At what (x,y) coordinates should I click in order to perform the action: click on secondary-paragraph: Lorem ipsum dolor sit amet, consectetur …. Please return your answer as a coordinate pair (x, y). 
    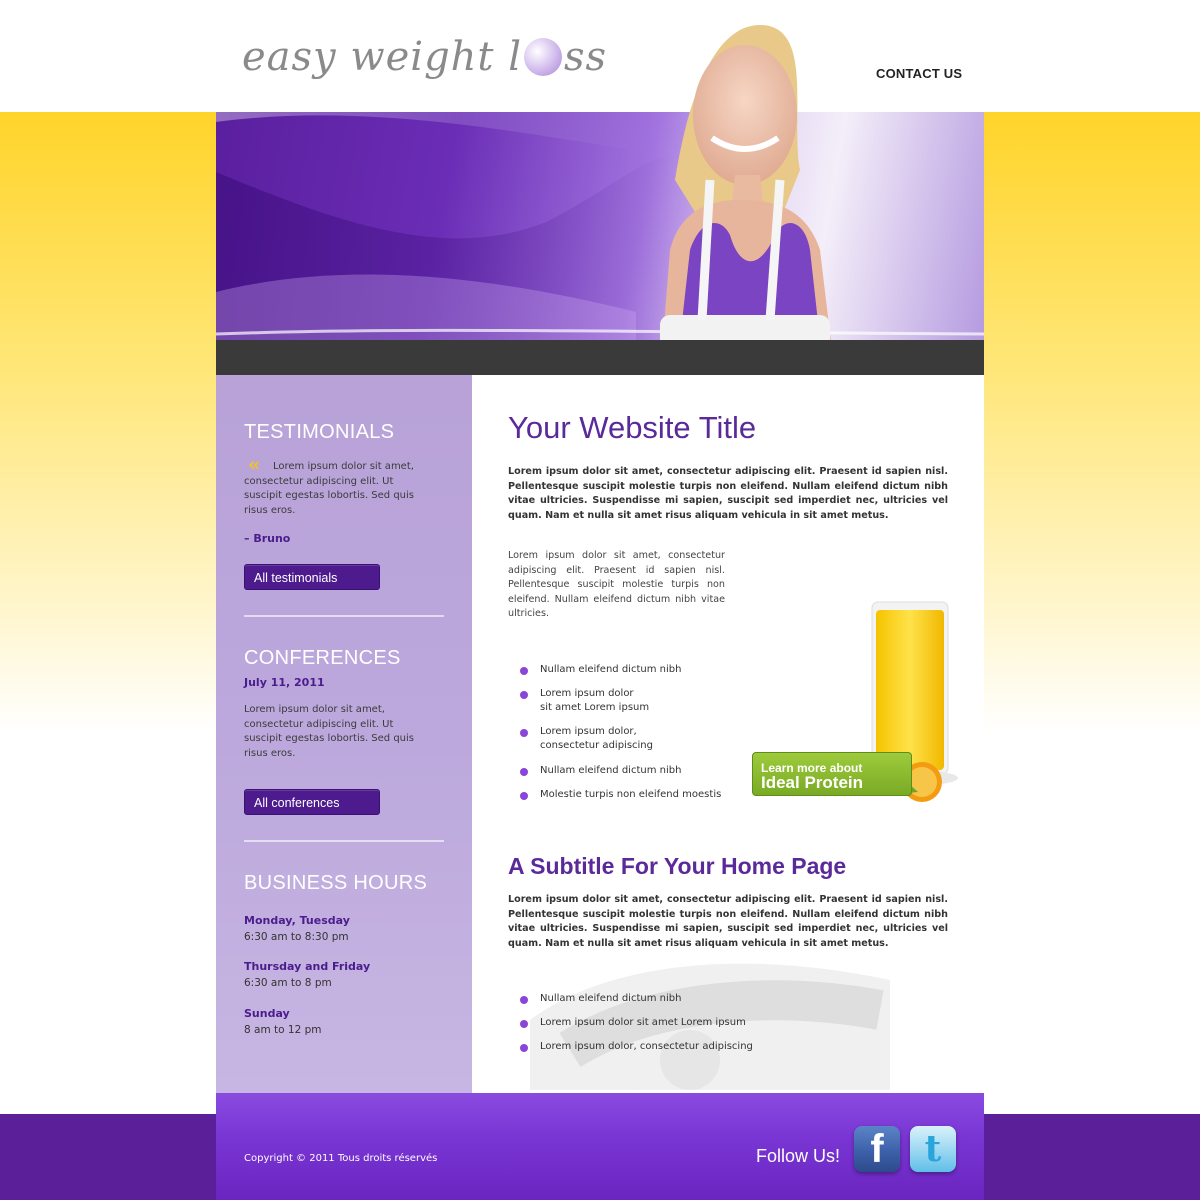
    Looking at the image, I should click on (616, 584).